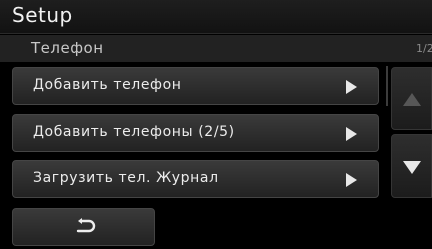  What do you see at coordinates (134, 132) in the screenshot?
I see `menu-item-label: Добавить телефоны (2/5)` at bounding box center [134, 132].